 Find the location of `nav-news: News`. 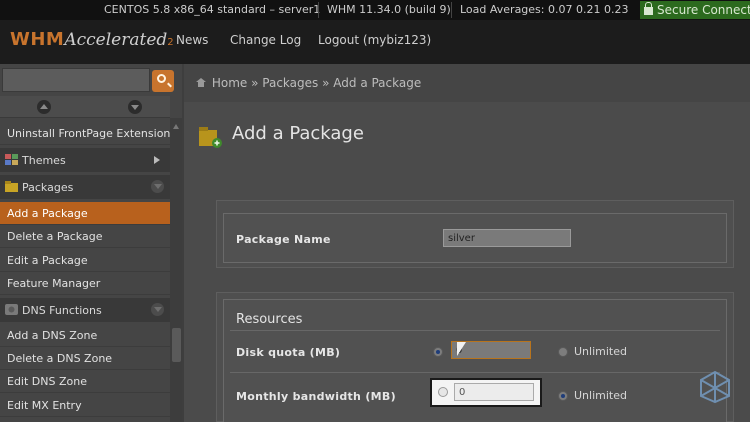

nav-news: News is located at coordinates (192, 40).